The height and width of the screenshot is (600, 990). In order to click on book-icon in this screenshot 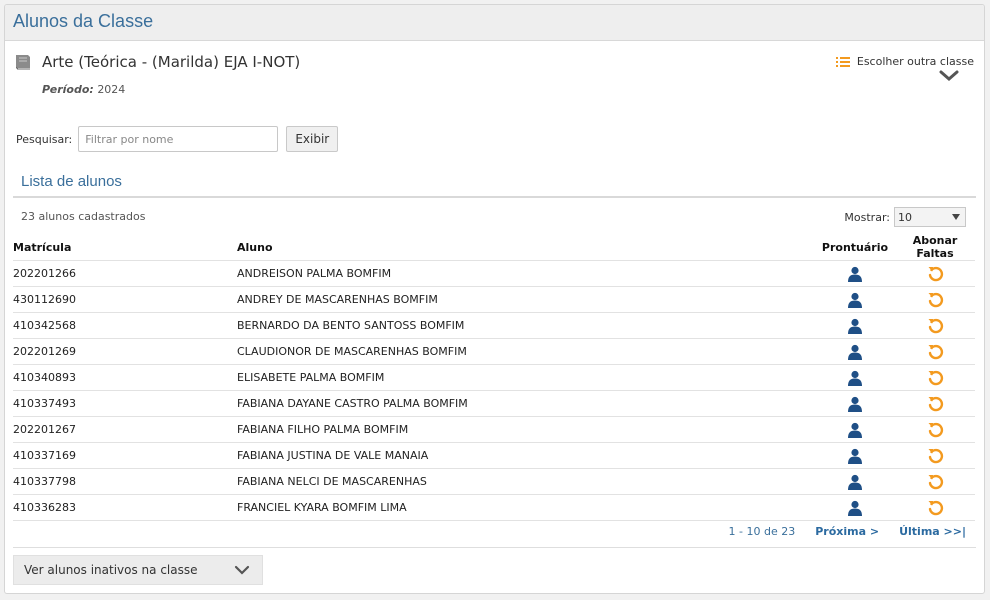, I will do `click(23, 62)`.